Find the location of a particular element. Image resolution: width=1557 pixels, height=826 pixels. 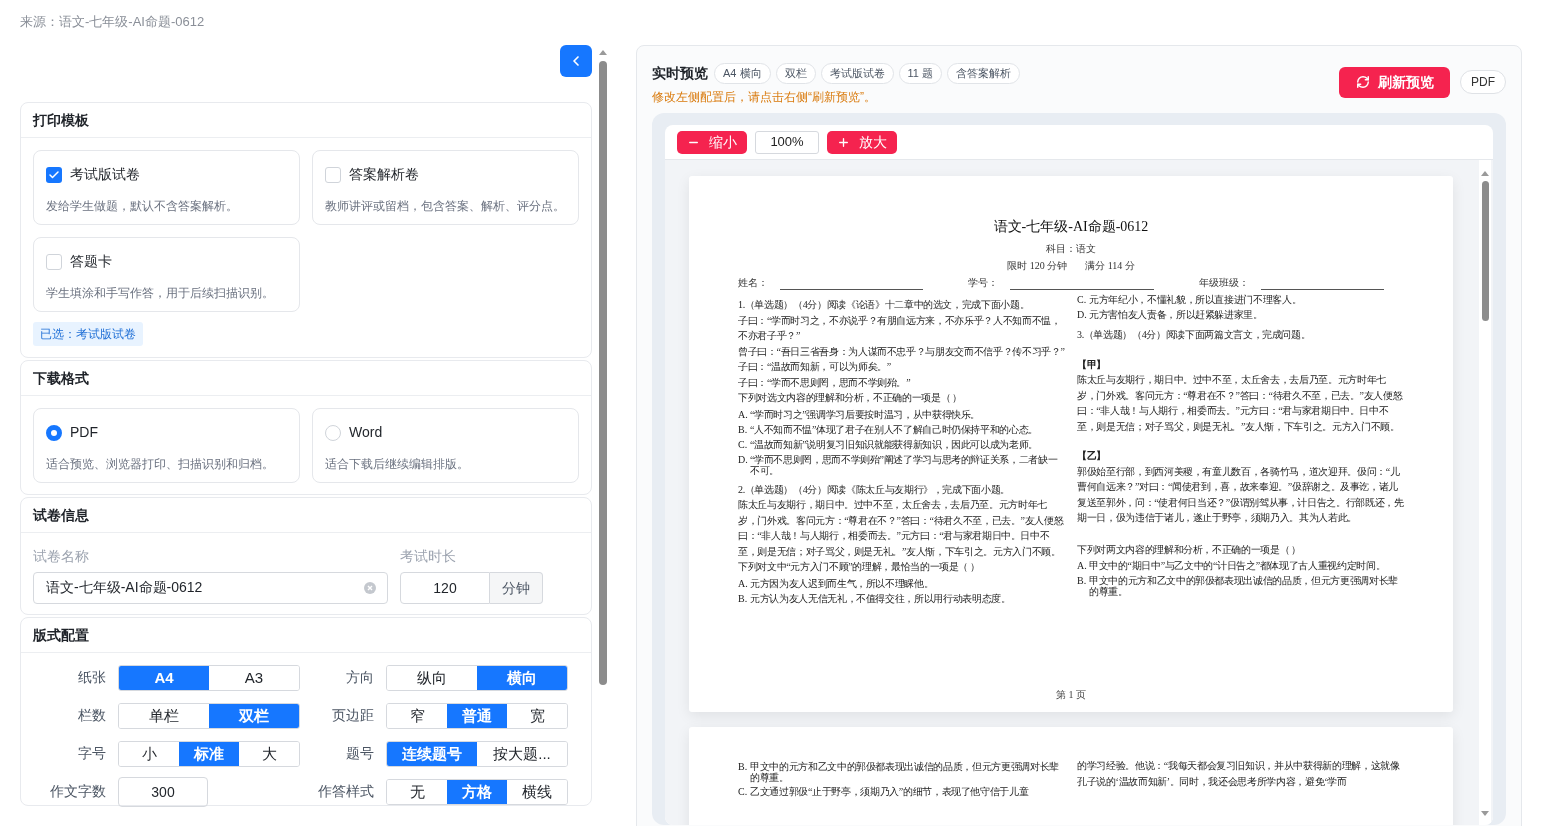

pdf-button: PDF is located at coordinates (1483, 82).